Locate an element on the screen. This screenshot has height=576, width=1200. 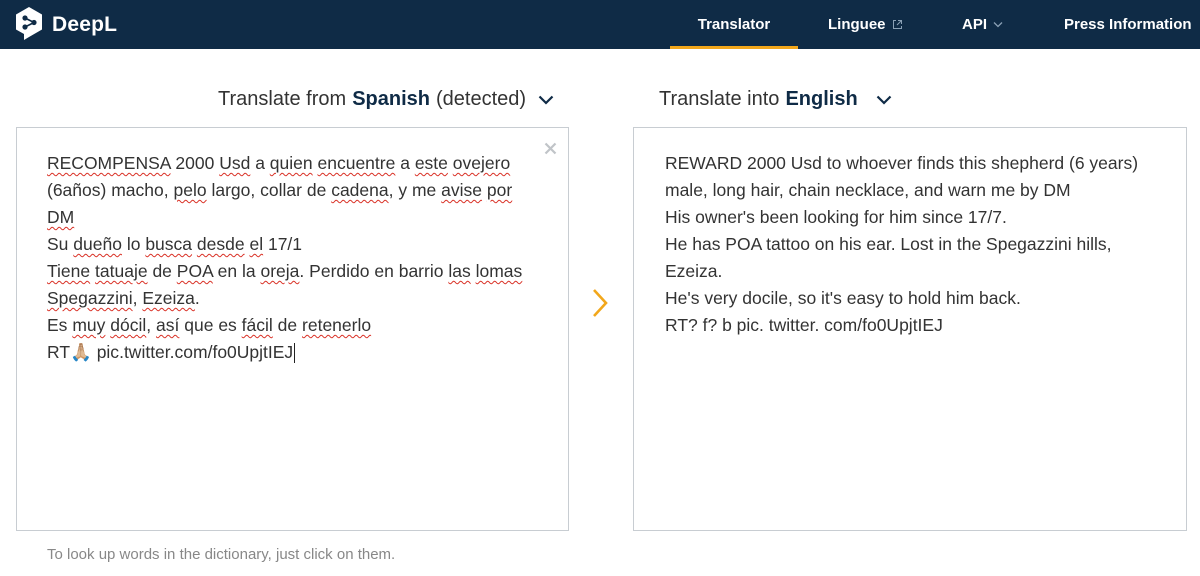
nav-linguee: Linguee is located at coordinates (865, 24).